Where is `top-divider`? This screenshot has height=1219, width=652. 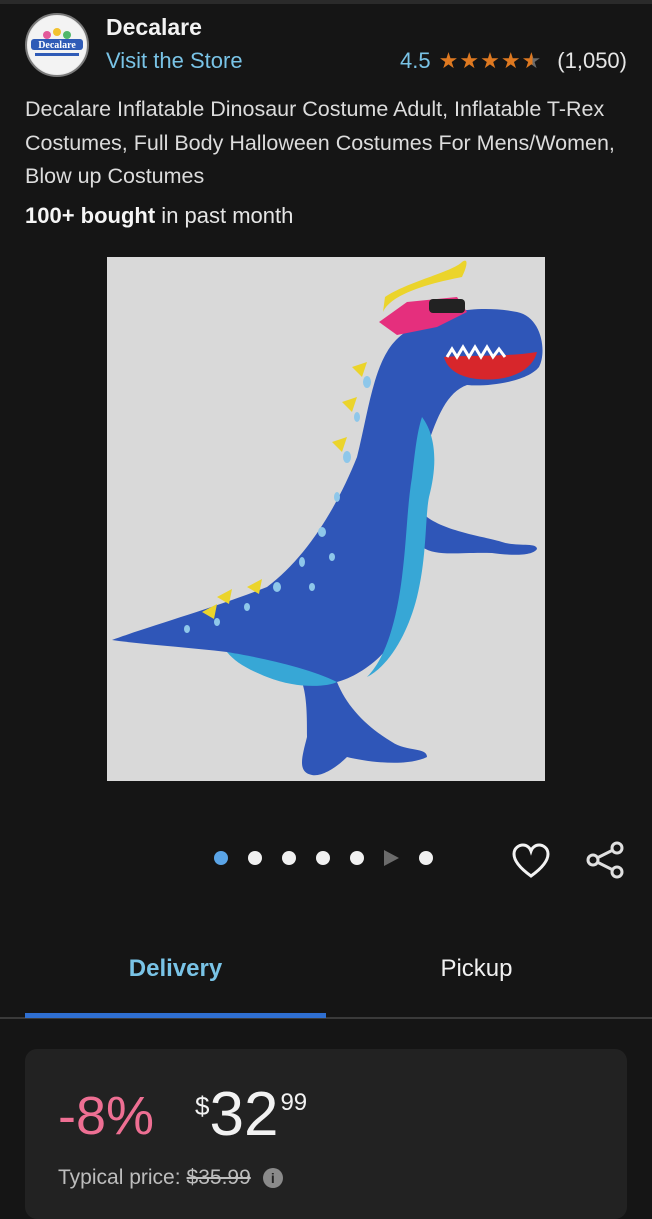
top-divider is located at coordinates (326, 2).